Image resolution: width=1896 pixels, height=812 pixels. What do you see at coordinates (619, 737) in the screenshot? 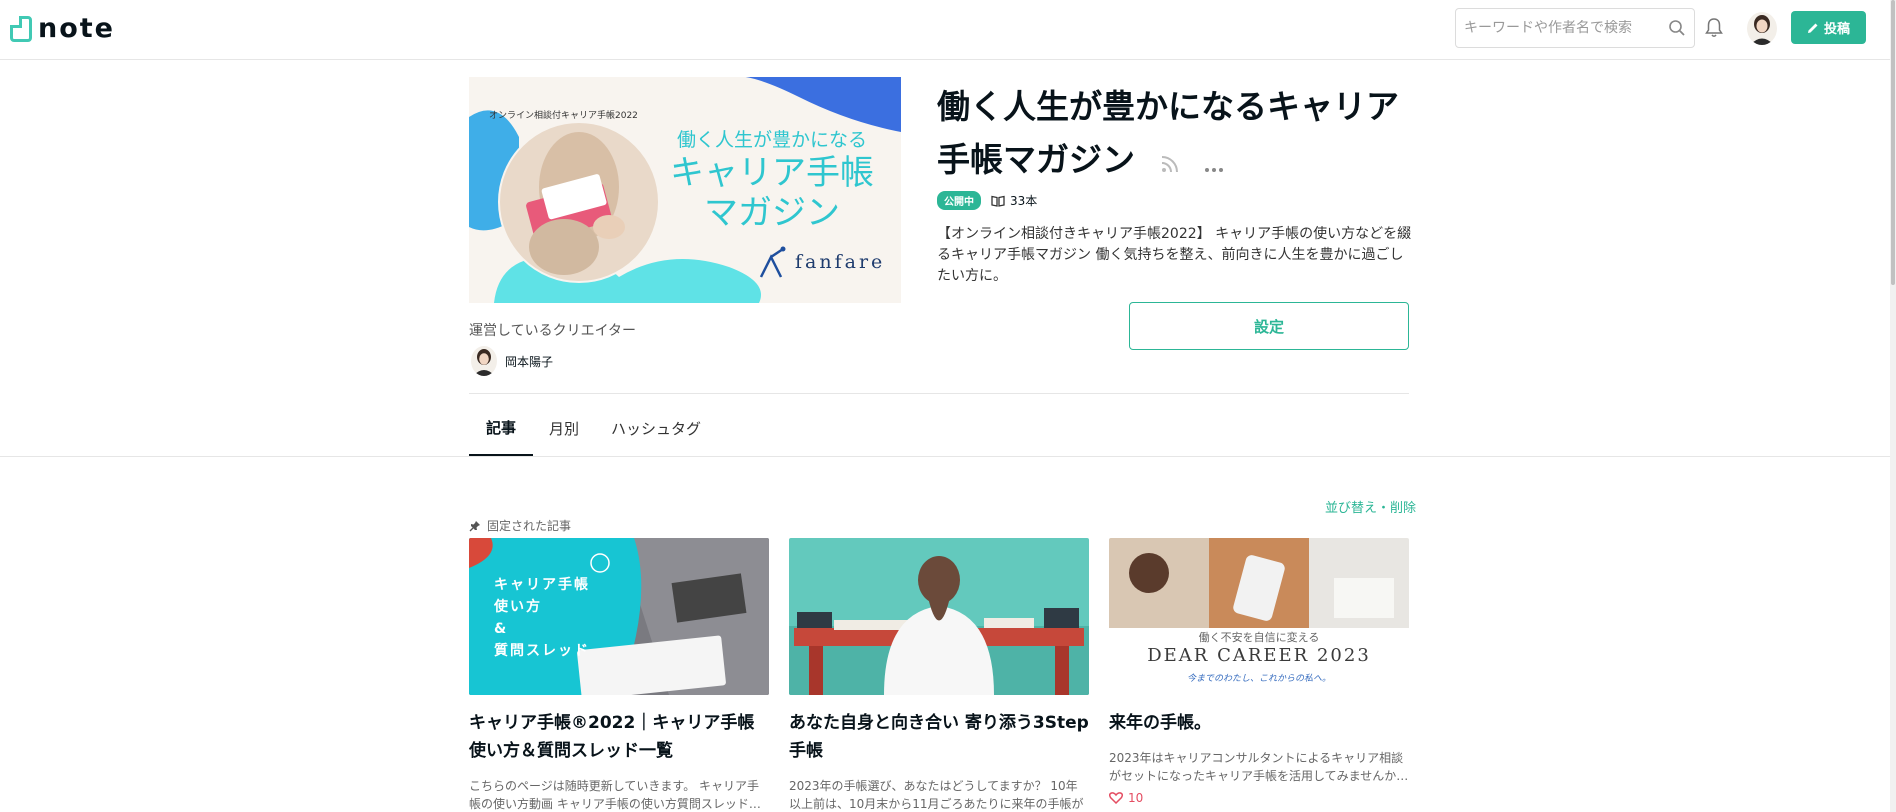
I see `article-title: キャリア手帳®2022｜キャリア手帳使い方＆質問スレッド一覧` at bounding box center [619, 737].